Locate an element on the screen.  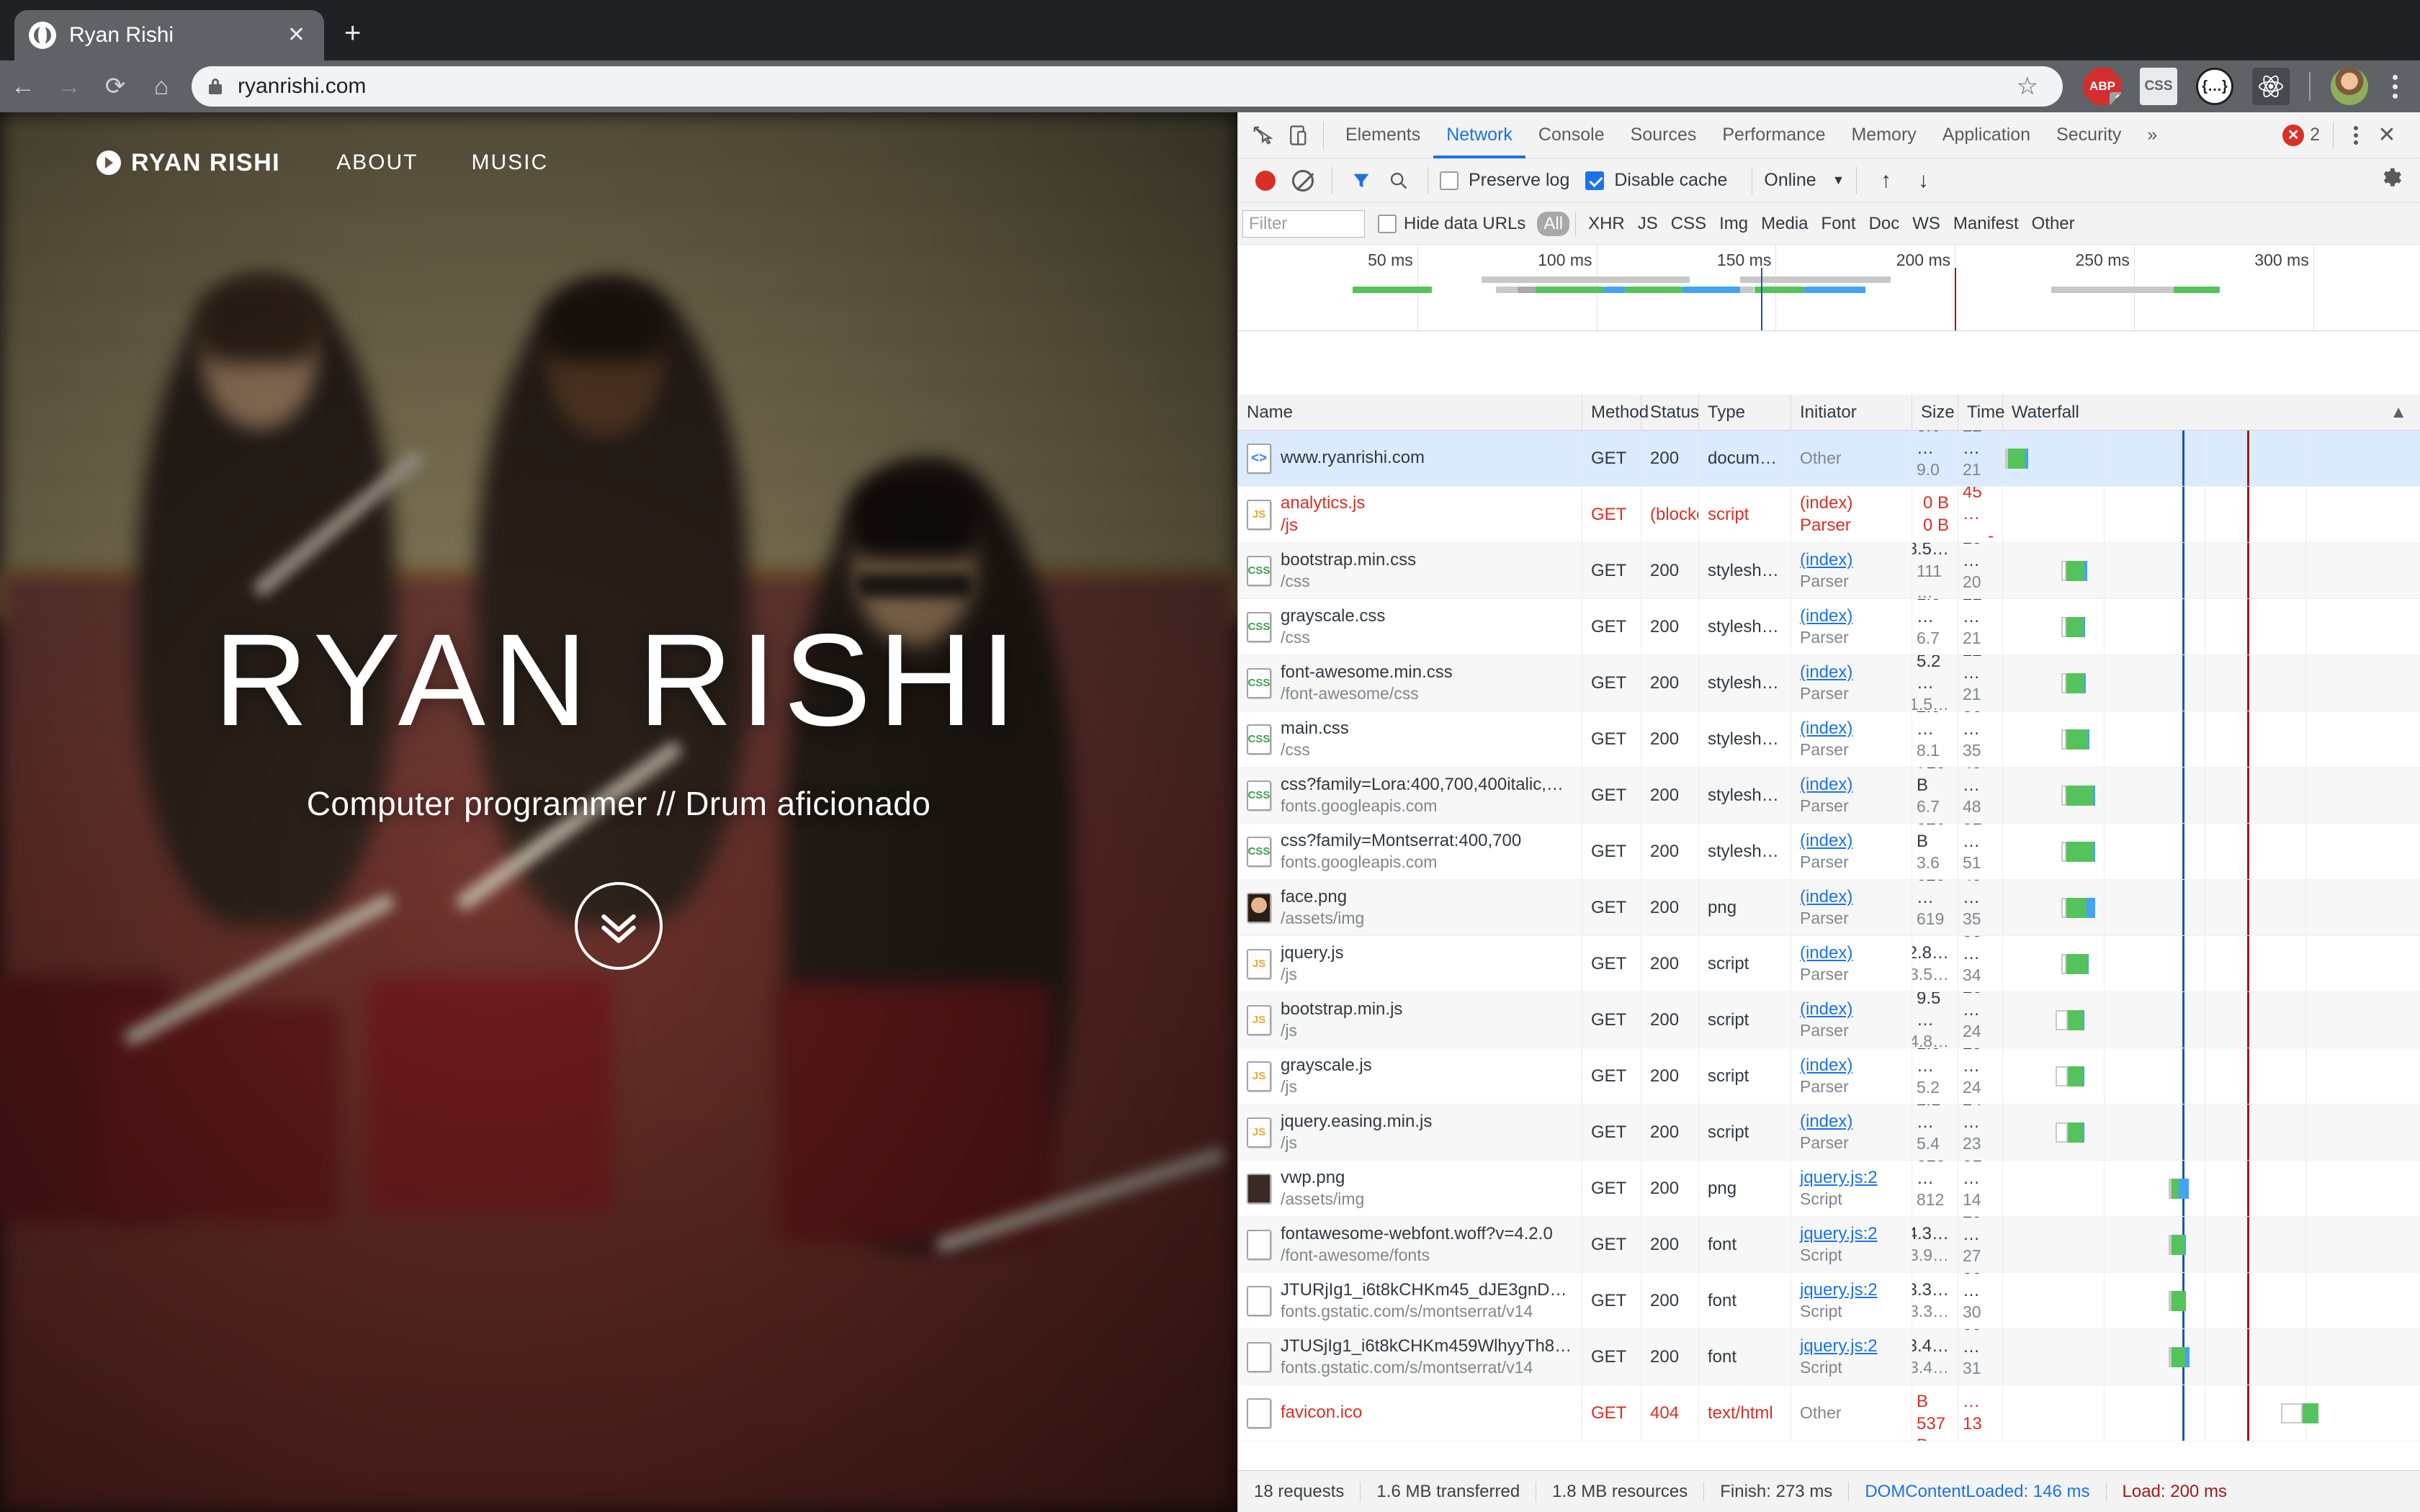
tab-sources: Sources is located at coordinates (1664, 135).